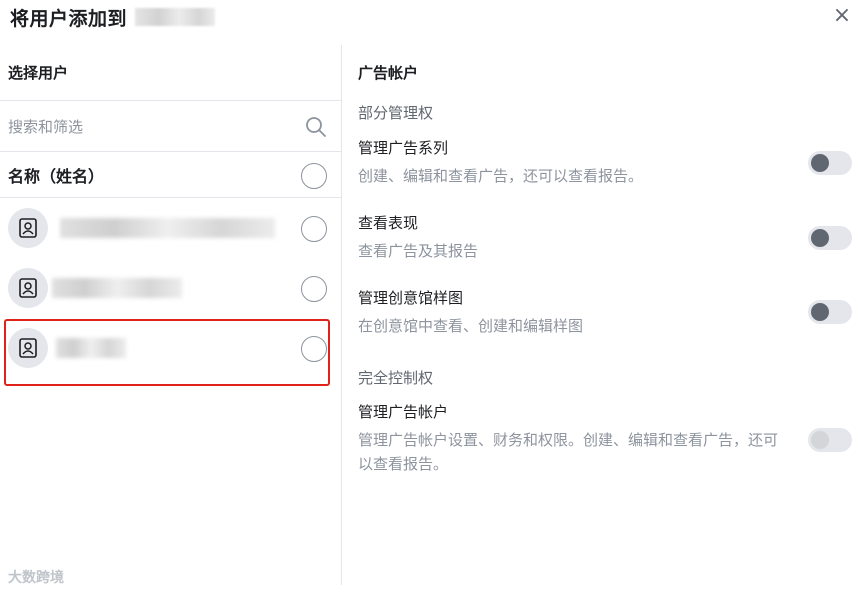 The width and height of the screenshot is (858, 595). Describe the element at coordinates (388, 73) in the screenshot. I see `ad-account-heading: 广告帐户` at that location.